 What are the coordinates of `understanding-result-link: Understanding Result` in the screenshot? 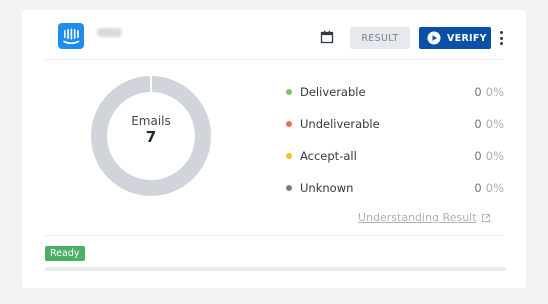 It's located at (424, 217).